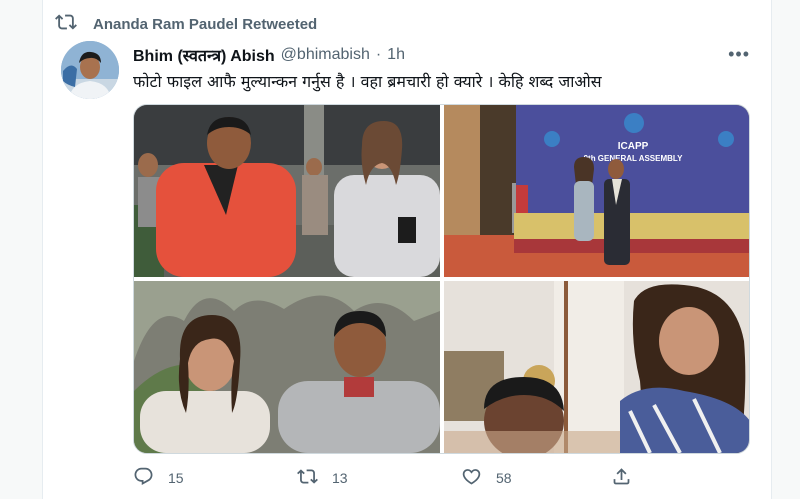 The width and height of the screenshot is (800, 499). What do you see at coordinates (504, 478) in the screenshot?
I see `like-count: 58` at bounding box center [504, 478].